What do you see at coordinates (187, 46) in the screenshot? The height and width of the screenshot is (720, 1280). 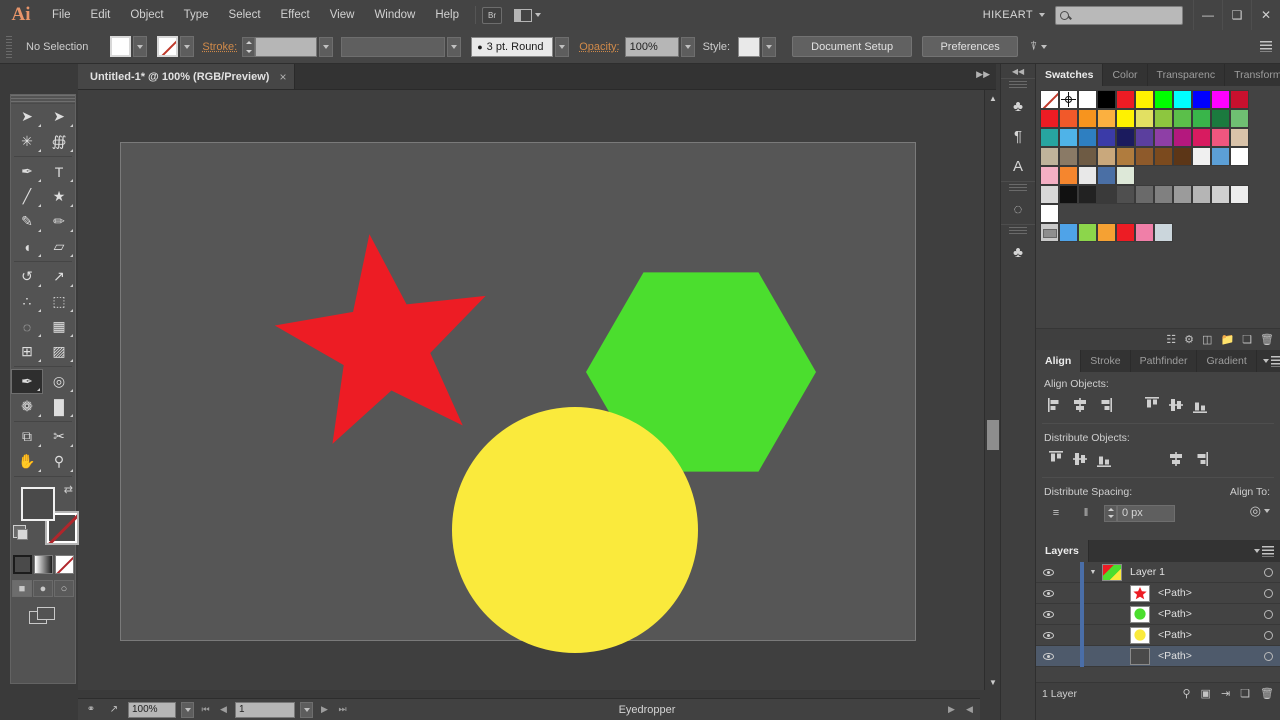 I see `stroke-chevron-down-icon` at bounding box center [187, 46].